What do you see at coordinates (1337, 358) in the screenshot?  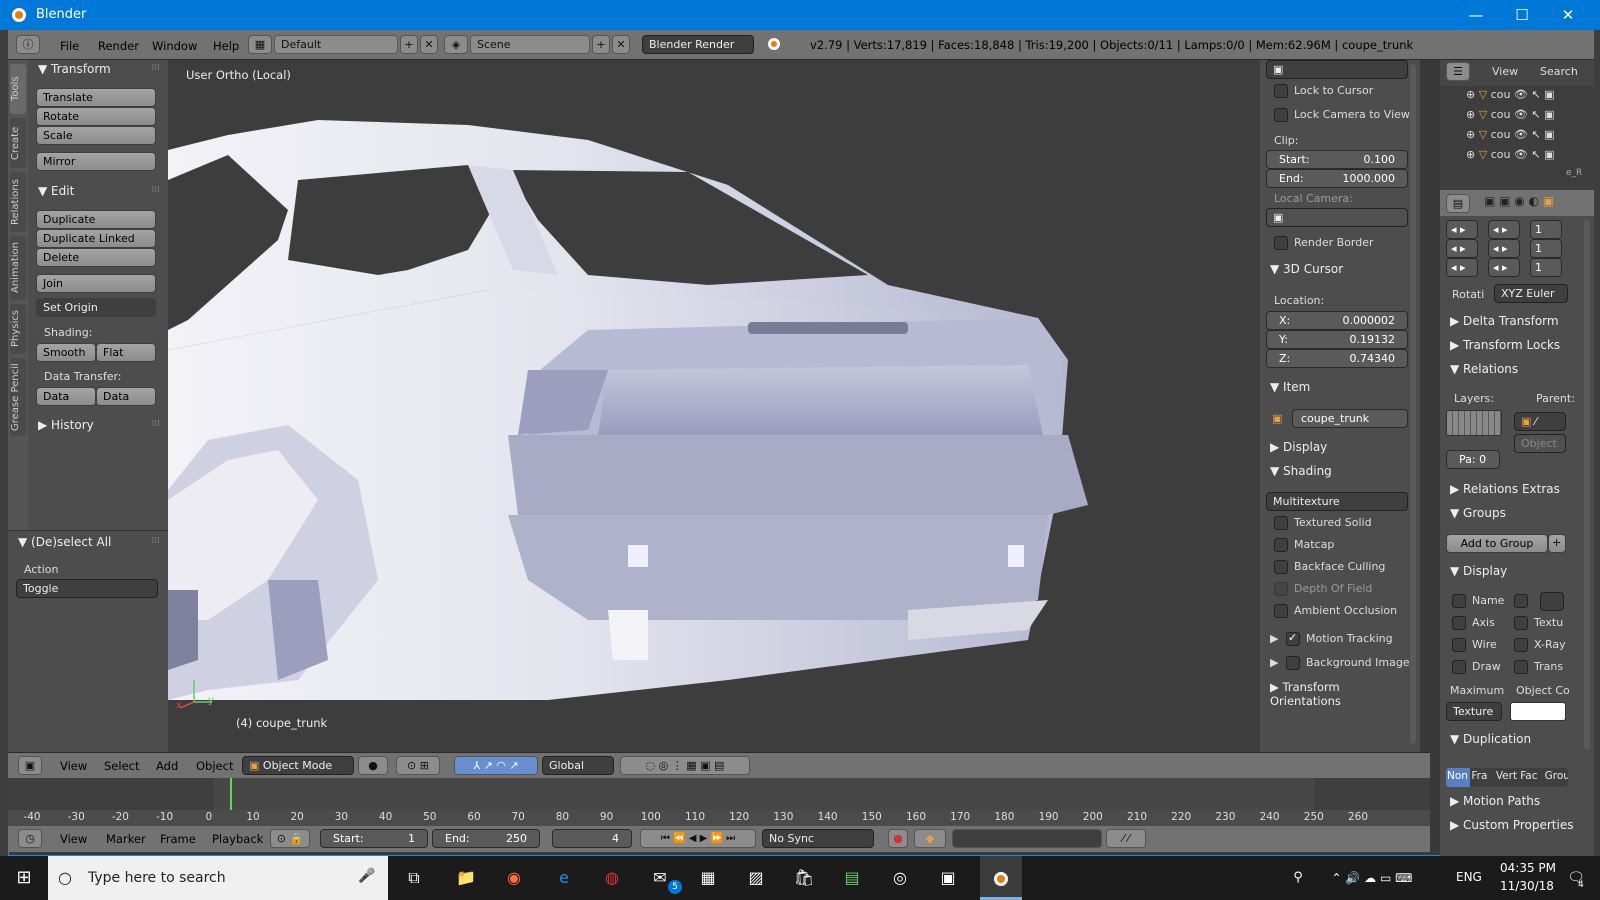 I see `cursor-z-field: Z: 0.74340` at bounding box center [1337, 358].